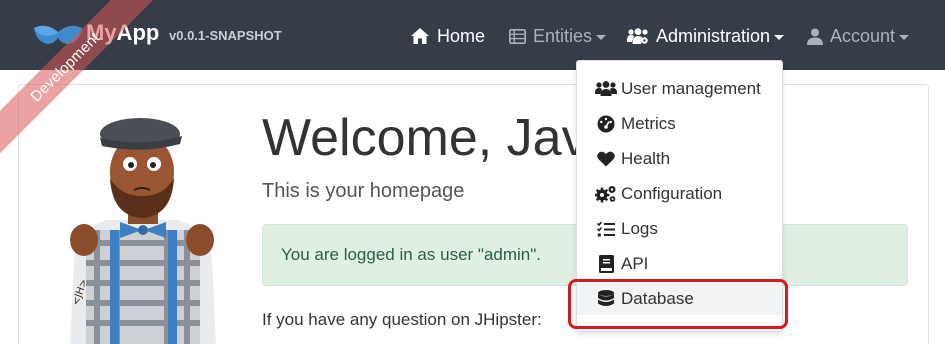 This screenshot has height=344, width=945. What do you see at coordinates (637, 35) in the screenshot?
I see `users-cog-icon` at bounding box center [637, 35].